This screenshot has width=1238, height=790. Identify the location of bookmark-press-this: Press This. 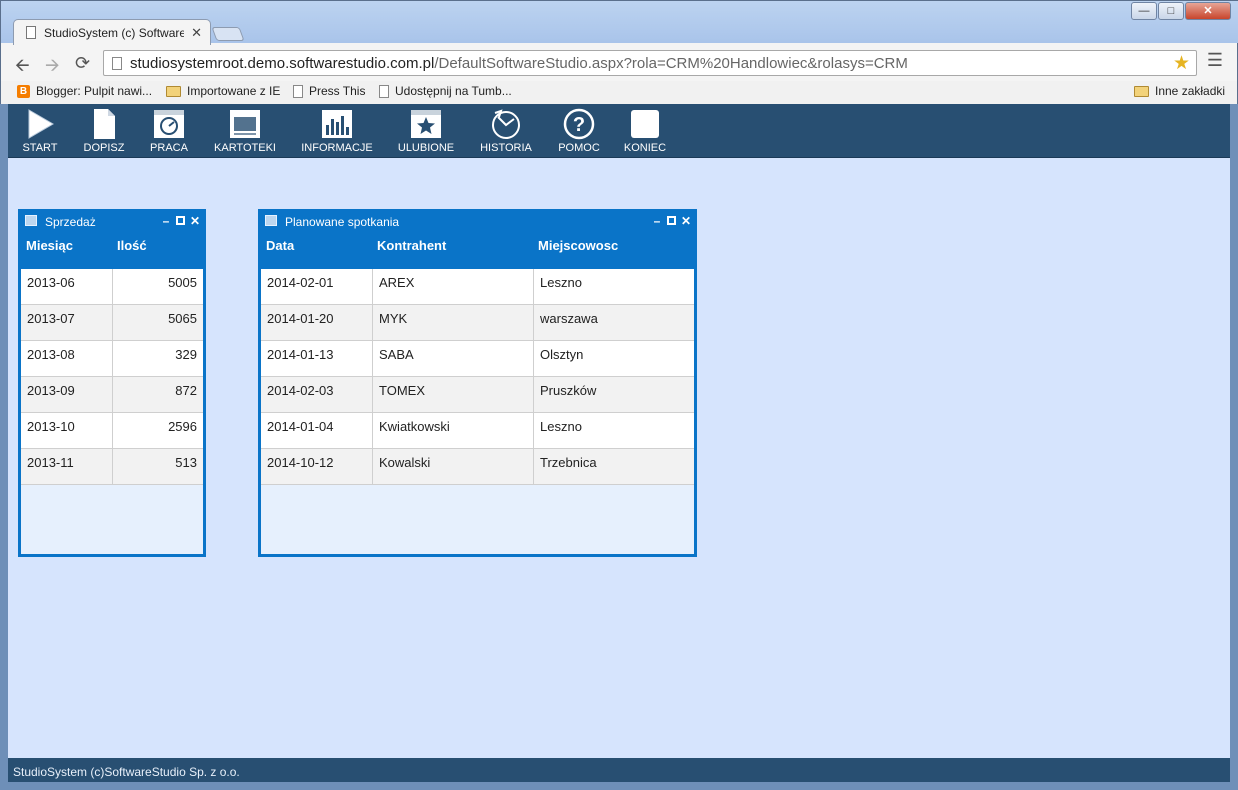
(329, 91).